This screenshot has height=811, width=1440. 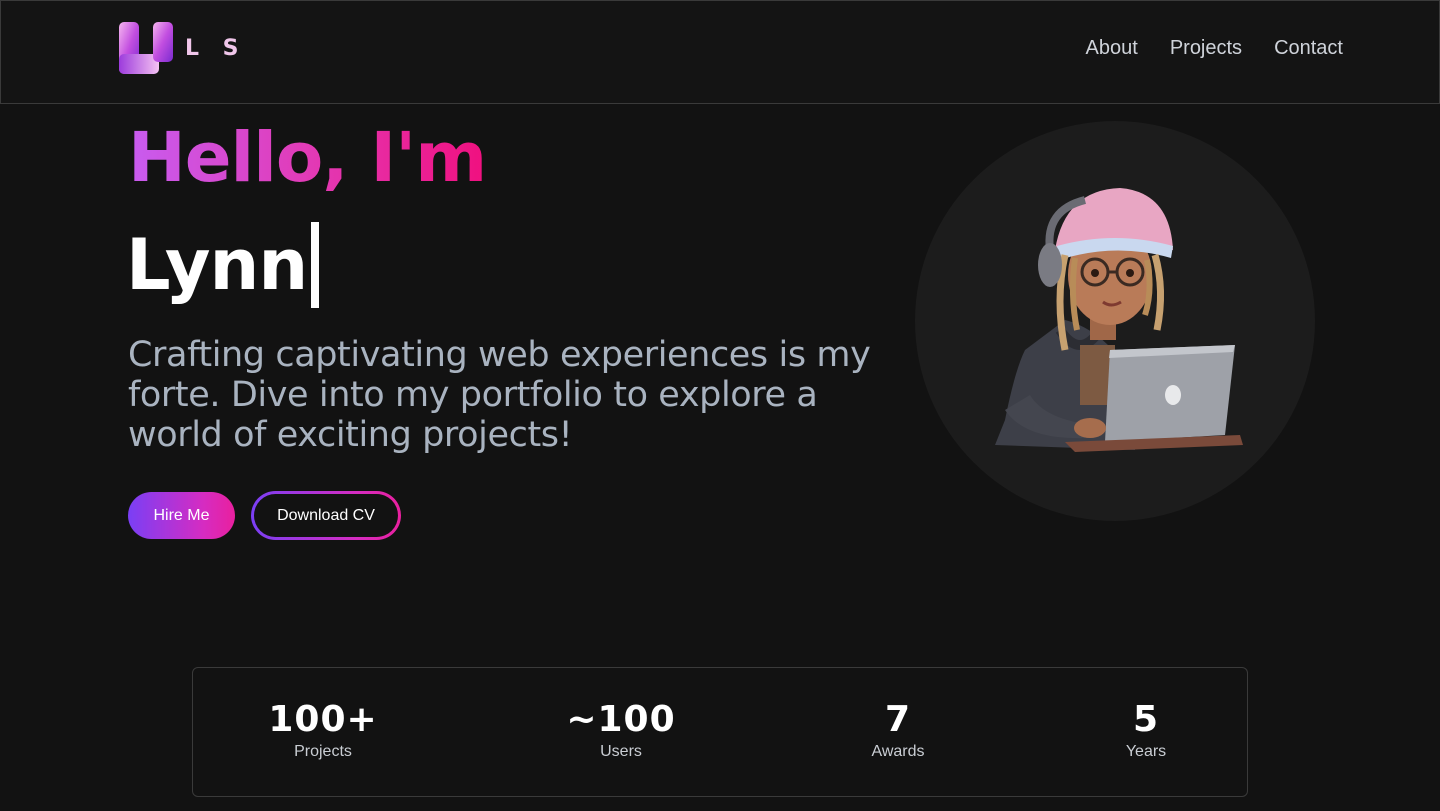 What do you see at coordinates (181, 515) in the screenshot?
I see `hire-me-button: Hire Me` at bounding box center [181, 515].